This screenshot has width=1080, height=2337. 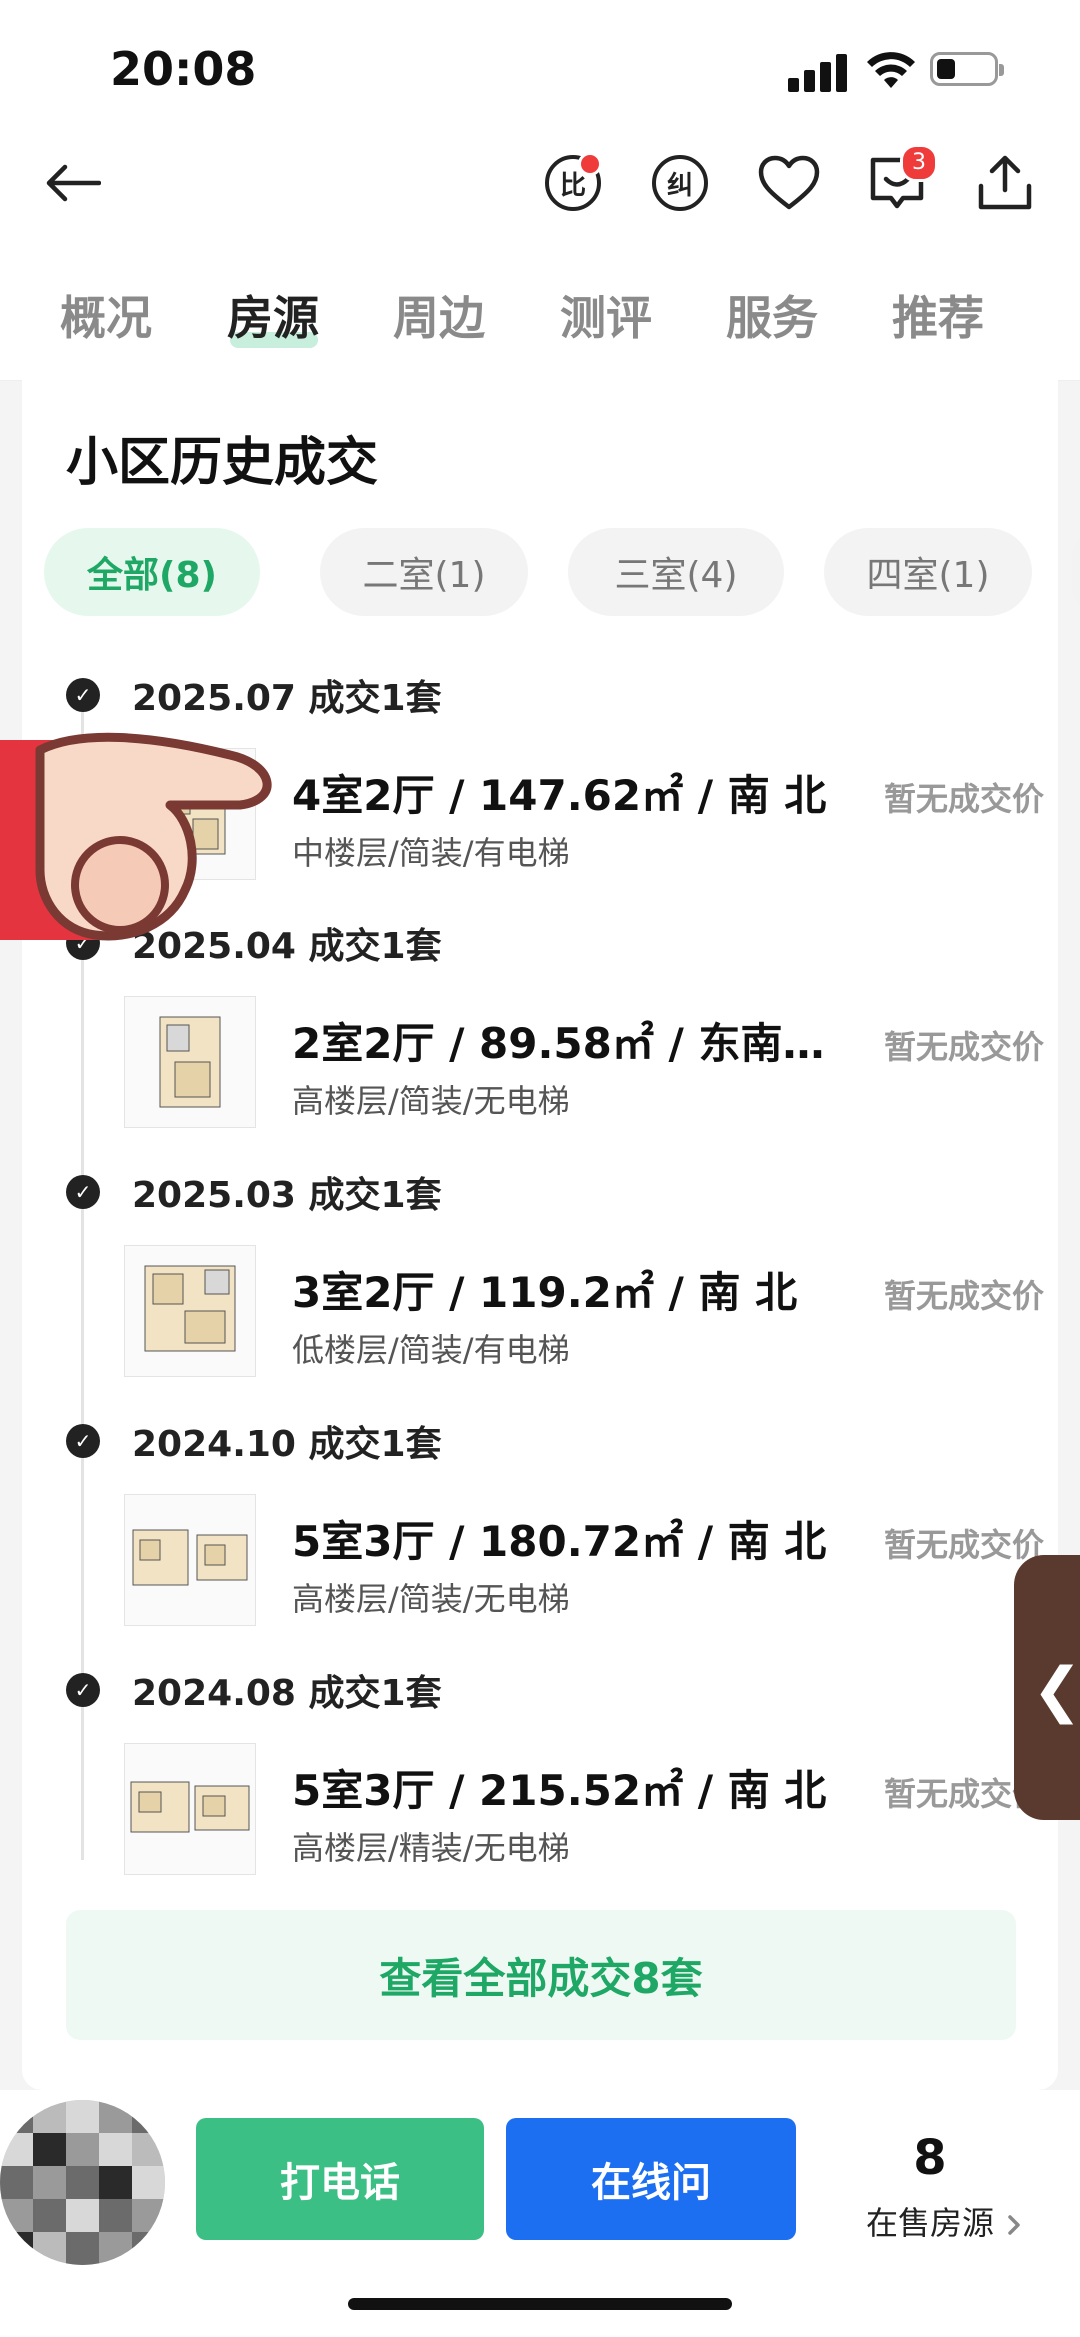 I want to click on deal-title: 5室3厅 / 180.72㎡ / 南 北, so click(x=559, y=1541).